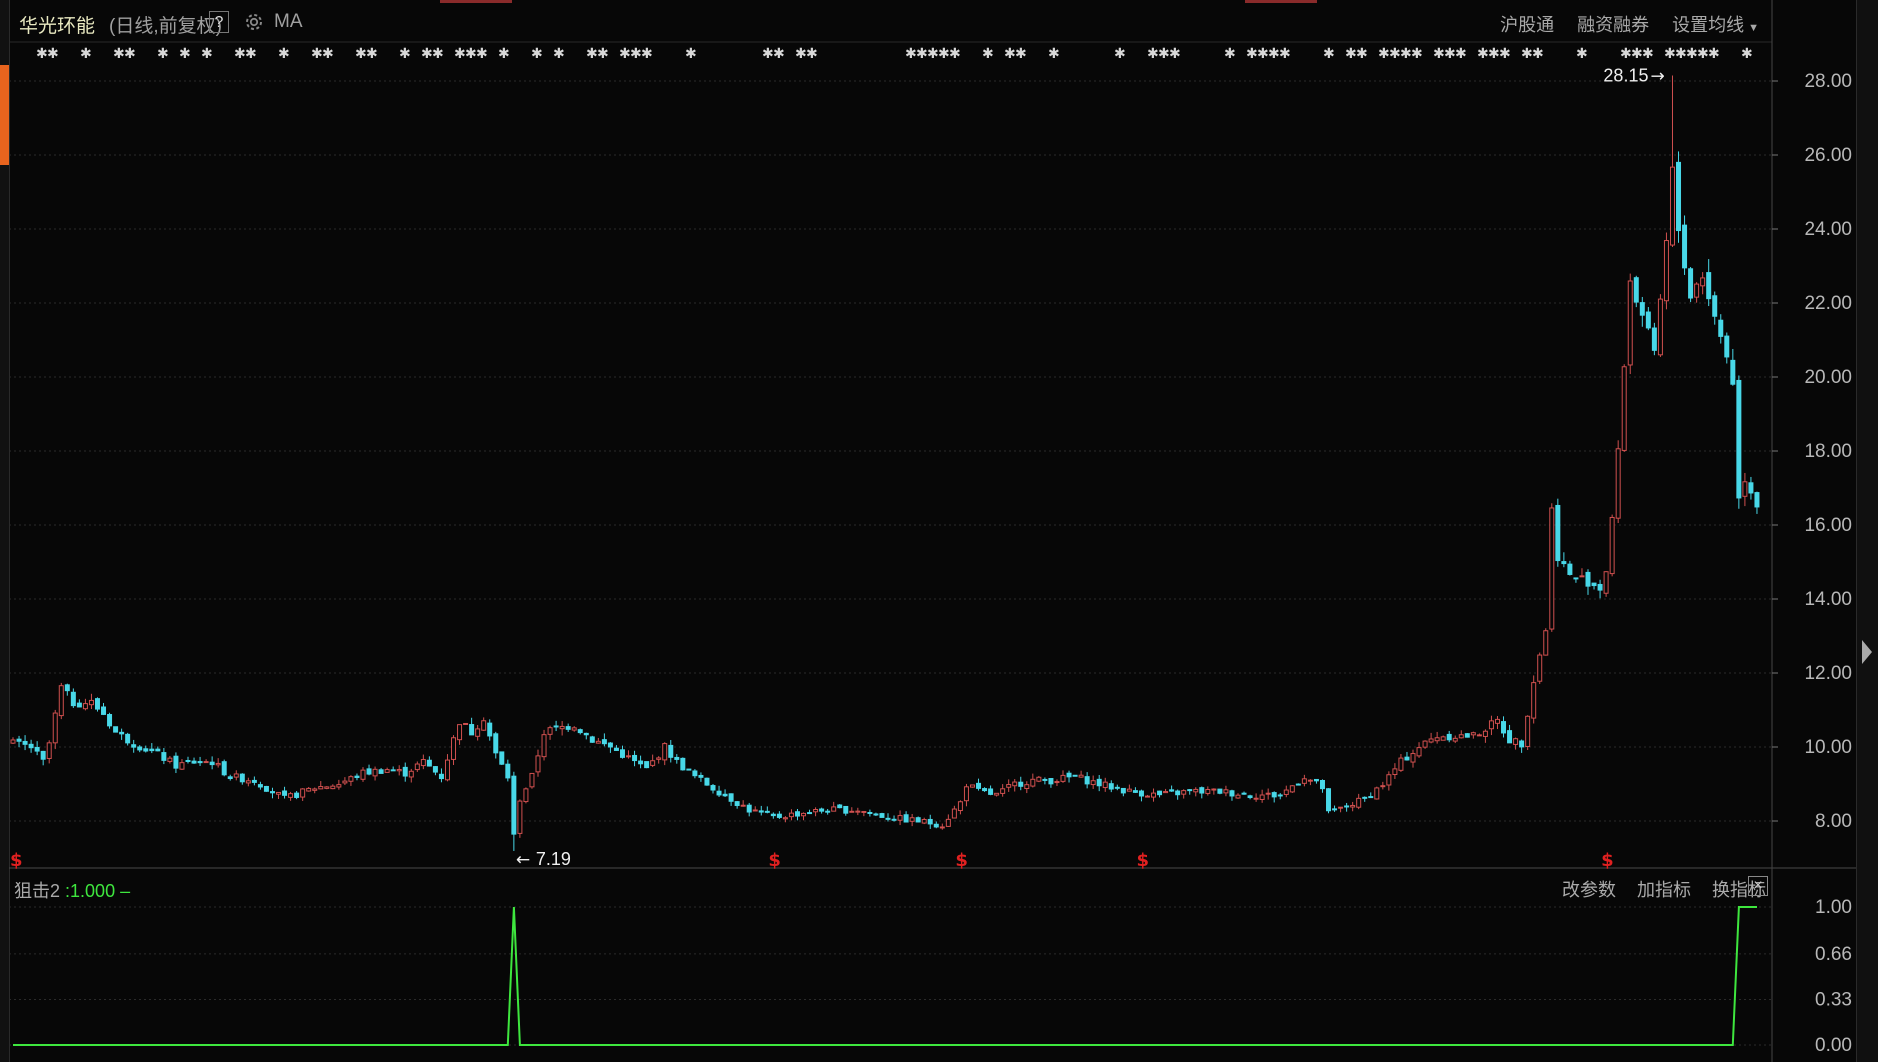 The width and height of the screenshot is (1878, 1062). Describe the element at coordinates (1664, 890) in the screenshot. I see `add-indicator-button: 加指标` at that location.